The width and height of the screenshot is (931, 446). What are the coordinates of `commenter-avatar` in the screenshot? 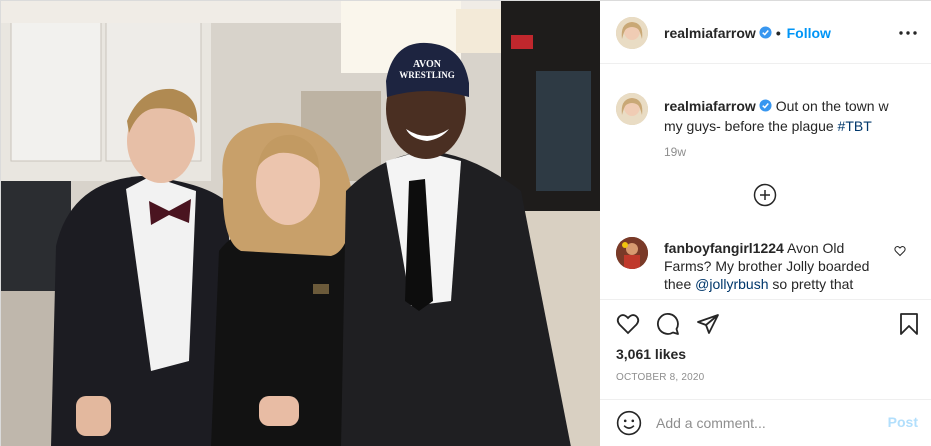 It's located at (632, 253).